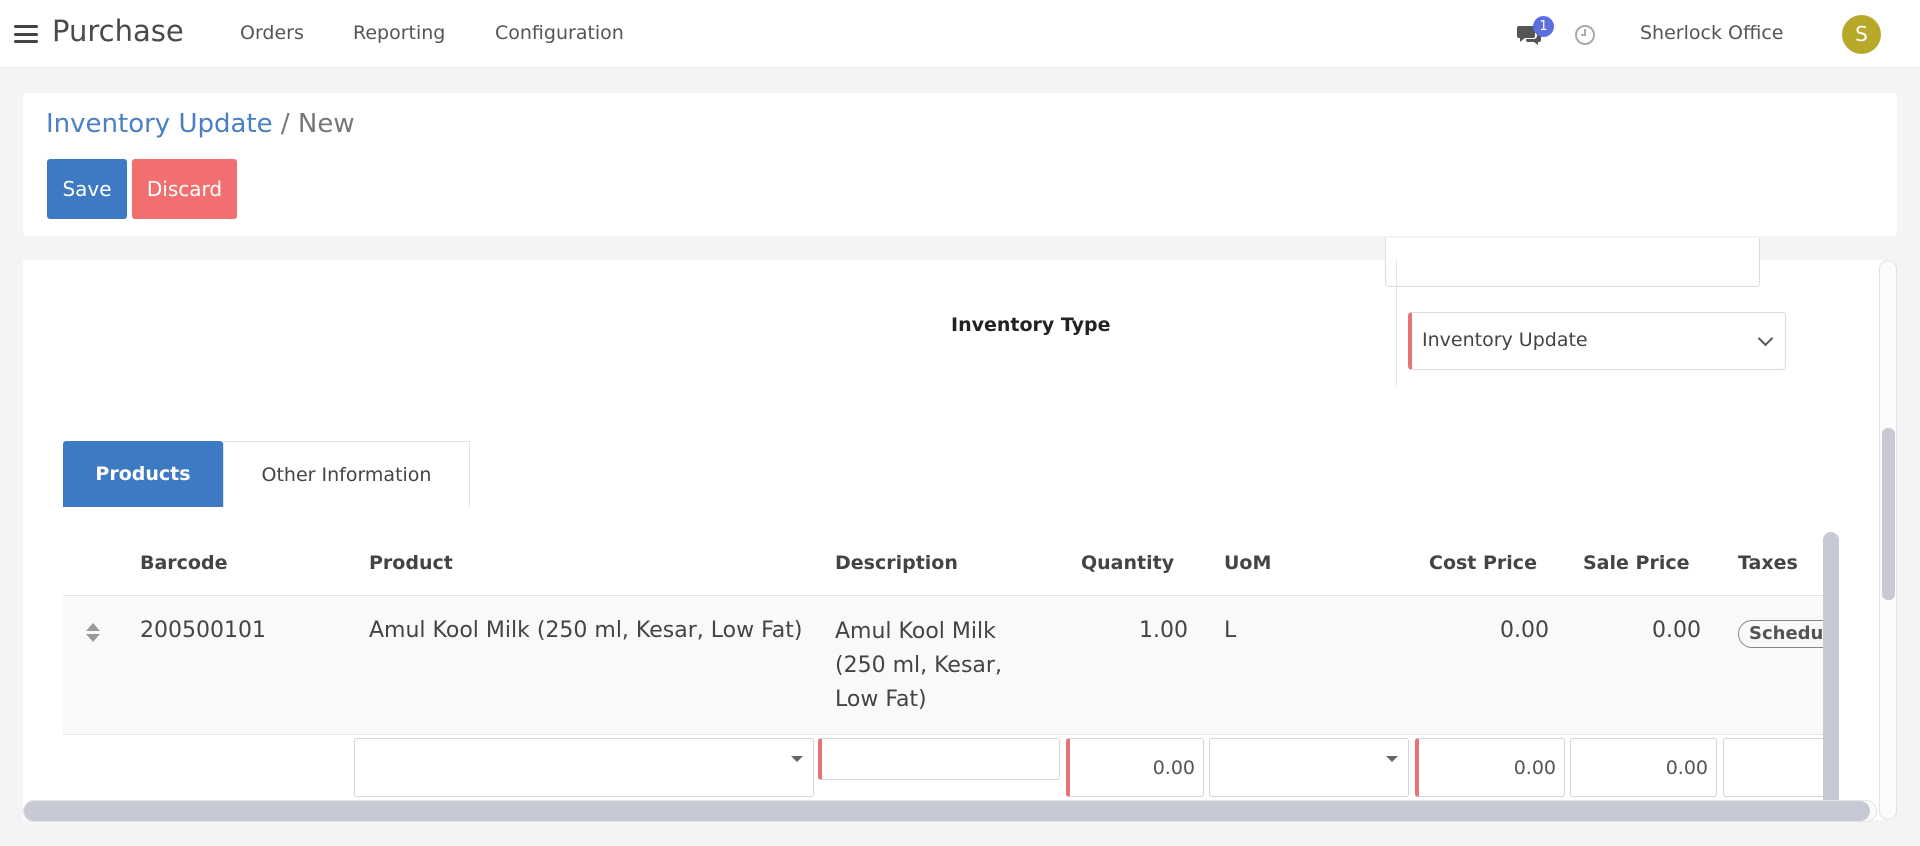  Describe the element at coordinates (1643, 767) in the screenshot. I see `sale-price-input: 0.00` at that location.